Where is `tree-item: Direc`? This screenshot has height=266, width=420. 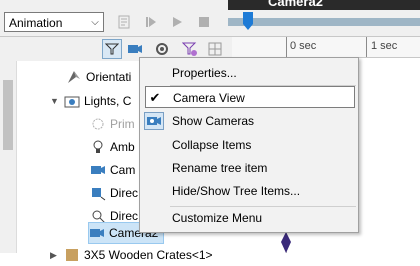 tree-item: Direc is located at coordinates (114, 193).